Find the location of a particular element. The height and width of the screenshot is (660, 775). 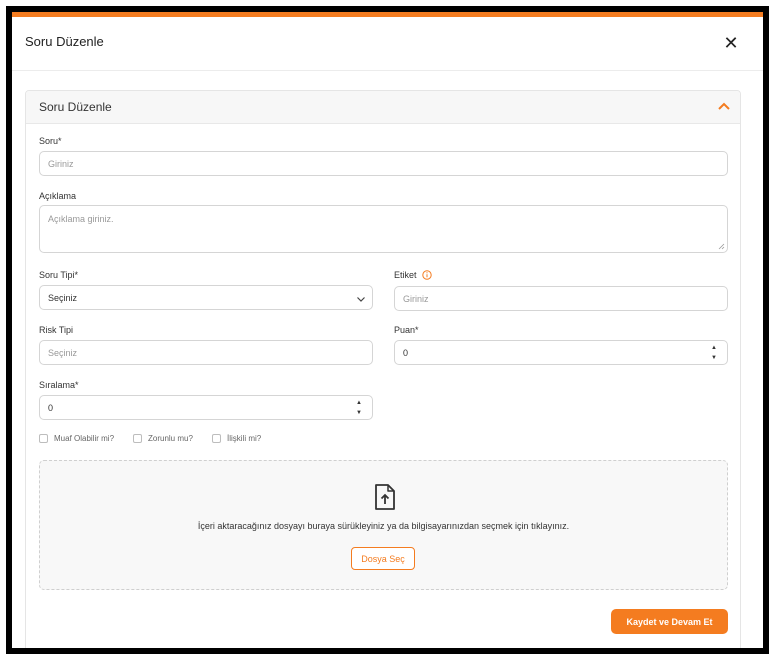

exempt-checkbox-option: Muaf Olabilir mi? is located at coordinates (76, 438).